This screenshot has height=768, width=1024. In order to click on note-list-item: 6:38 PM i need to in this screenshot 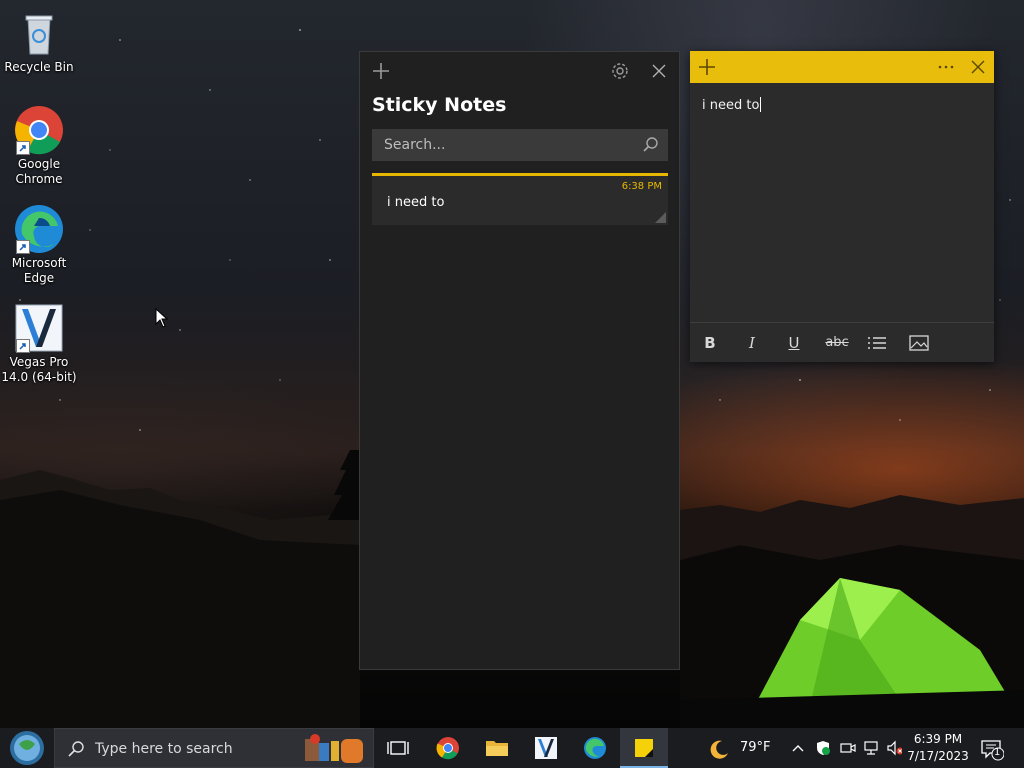, I will do `click(520, 199)`.